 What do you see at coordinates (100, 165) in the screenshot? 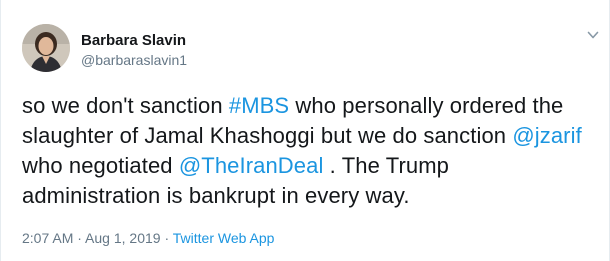
I see `tweet-text-segment: who negotiated` at bounding box center [100, 165].